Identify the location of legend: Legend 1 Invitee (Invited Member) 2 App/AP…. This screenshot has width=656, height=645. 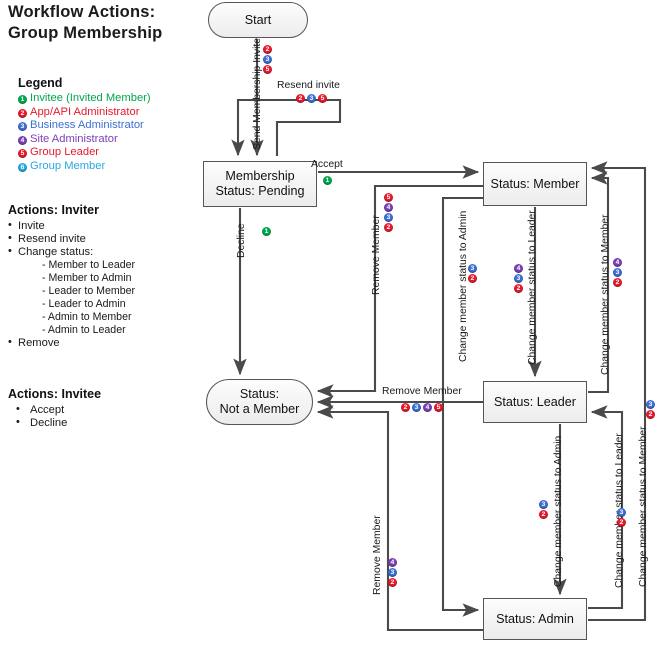
(100, 125).